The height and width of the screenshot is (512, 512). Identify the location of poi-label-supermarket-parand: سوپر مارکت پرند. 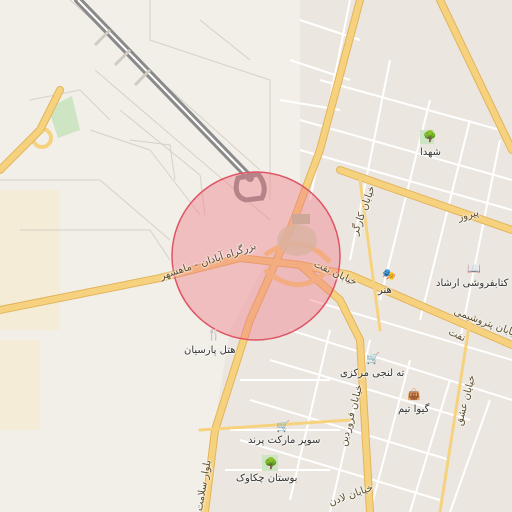
(284, 440).